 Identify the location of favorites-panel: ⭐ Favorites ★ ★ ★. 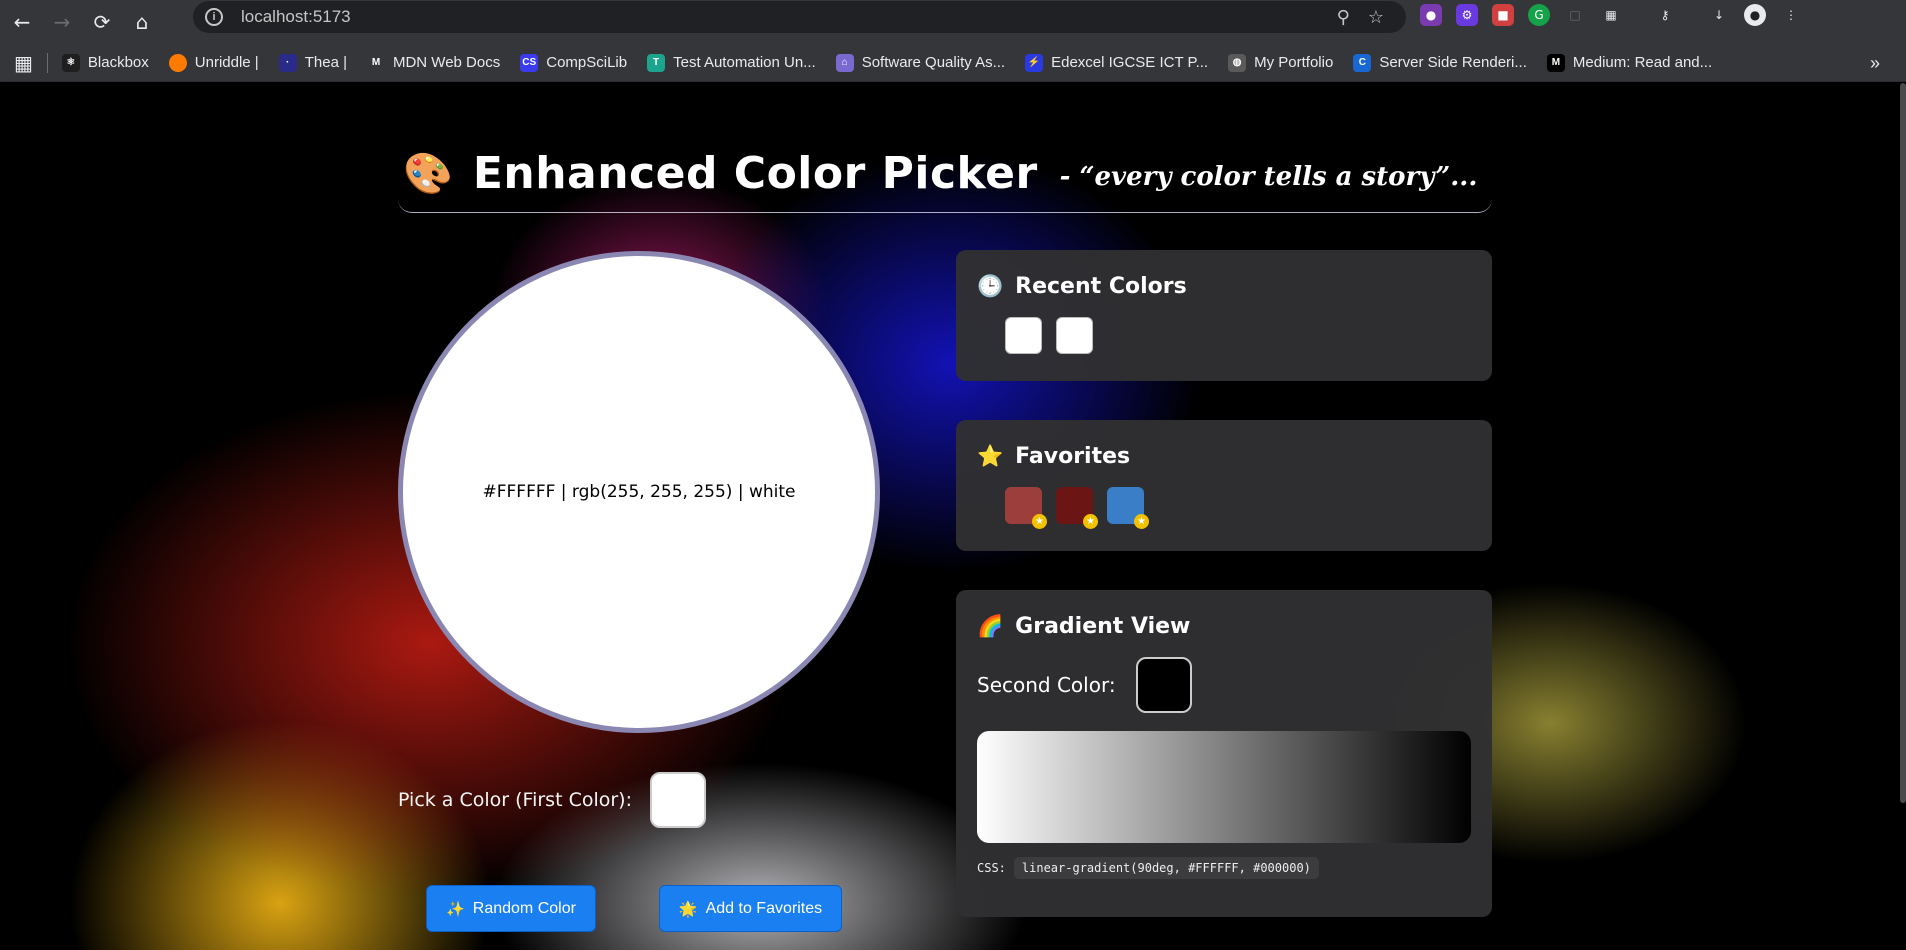
(1224, 485).